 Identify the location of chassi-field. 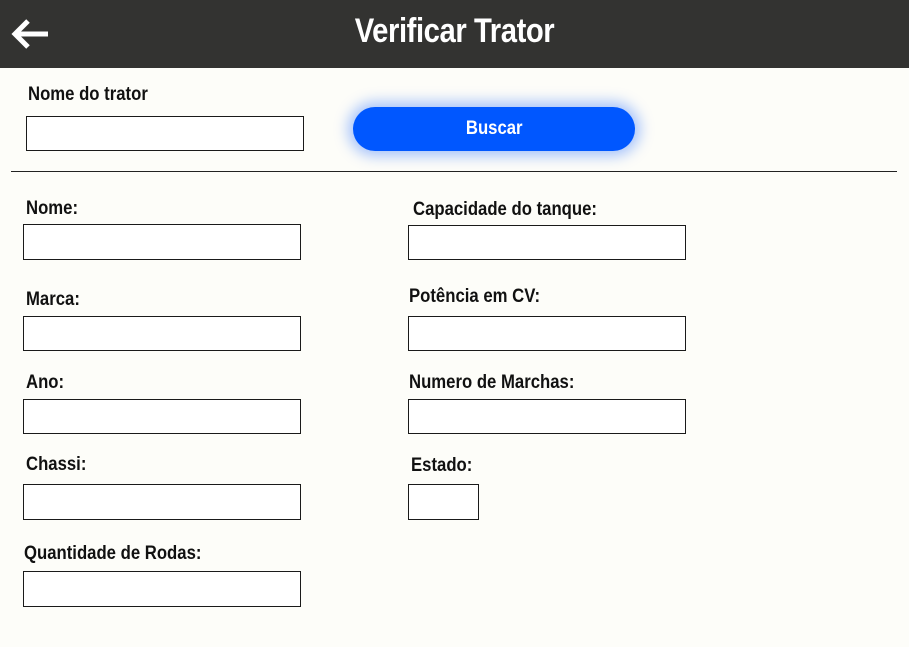
(162, 502).